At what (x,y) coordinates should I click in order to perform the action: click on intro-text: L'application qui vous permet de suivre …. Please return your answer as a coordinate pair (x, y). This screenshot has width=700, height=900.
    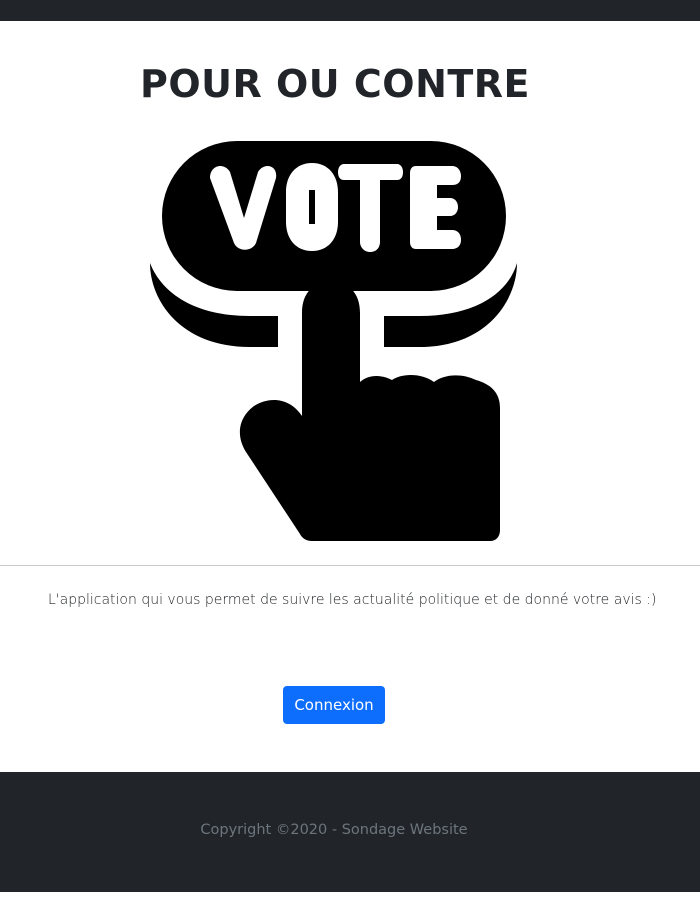
    Looking at the image, I should click on (352, 600).